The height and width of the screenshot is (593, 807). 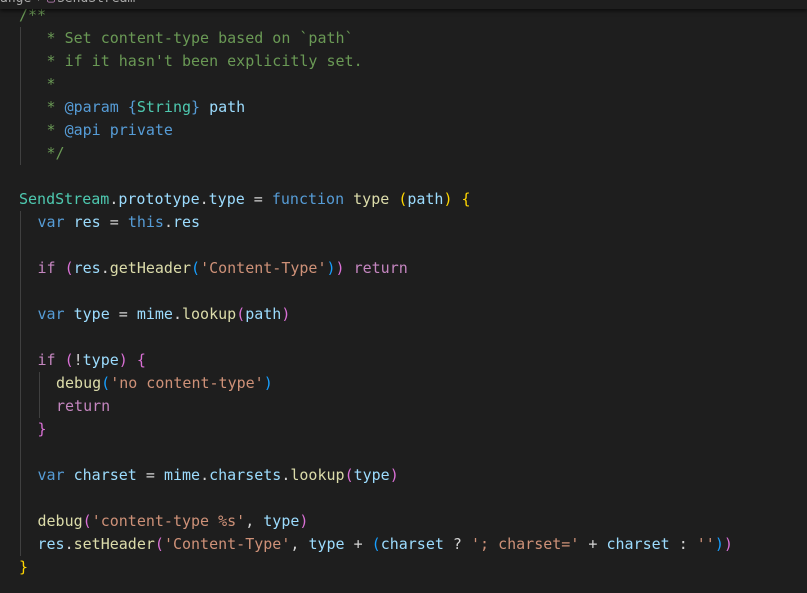 I want to click on code-text: var res = this.res, so click(x=119, y=222).